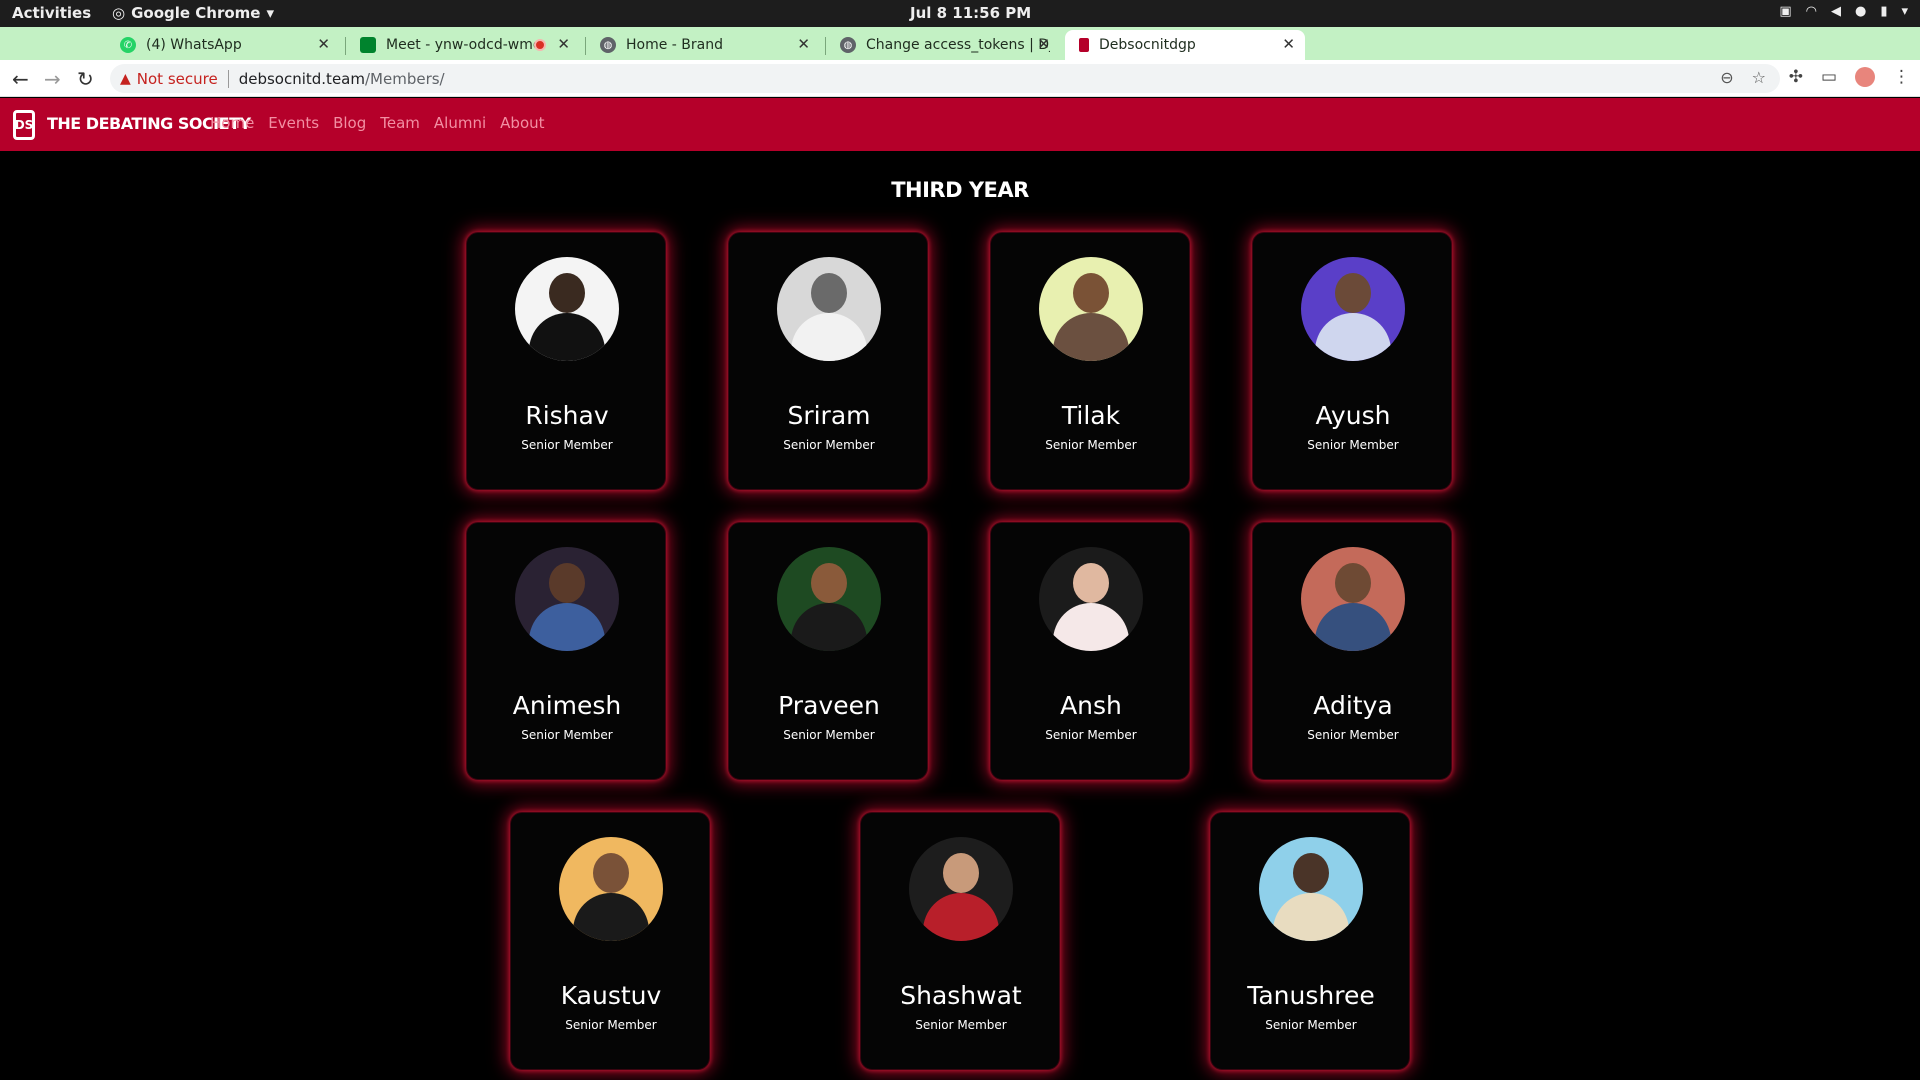  What do you see at coordinates (119, 13) in the screenshot?
I see `chrome-icon: ◎` at bounding box center [119, 13].